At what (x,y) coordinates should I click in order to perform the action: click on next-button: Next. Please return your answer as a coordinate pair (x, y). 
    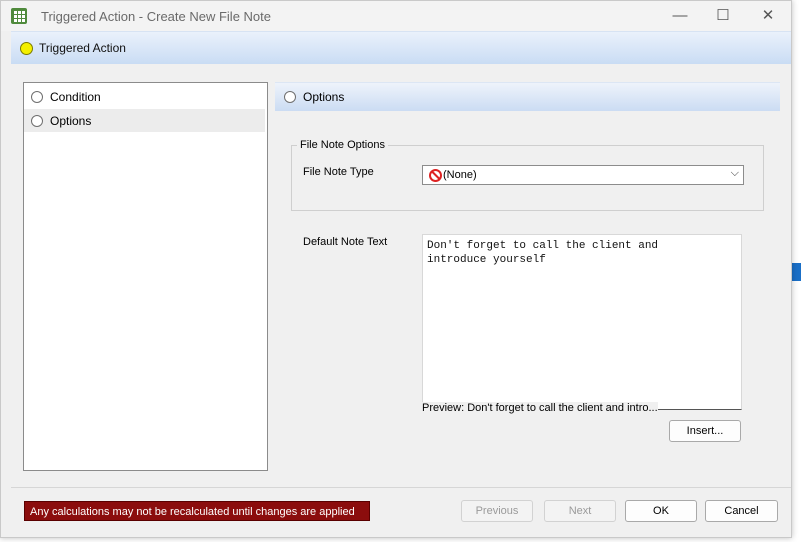
    Looking at the image, I should click on (580, 511).